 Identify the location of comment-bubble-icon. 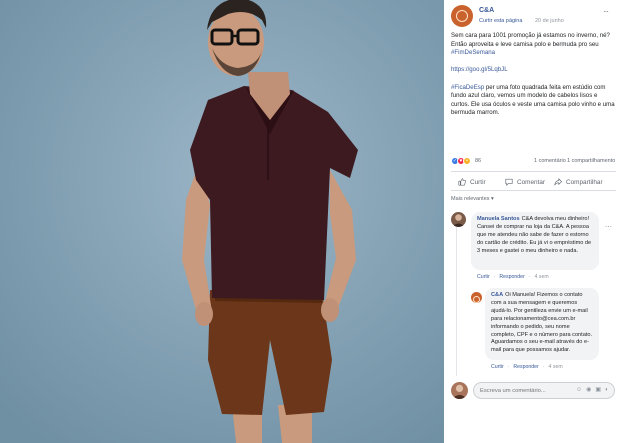
(509, 182).